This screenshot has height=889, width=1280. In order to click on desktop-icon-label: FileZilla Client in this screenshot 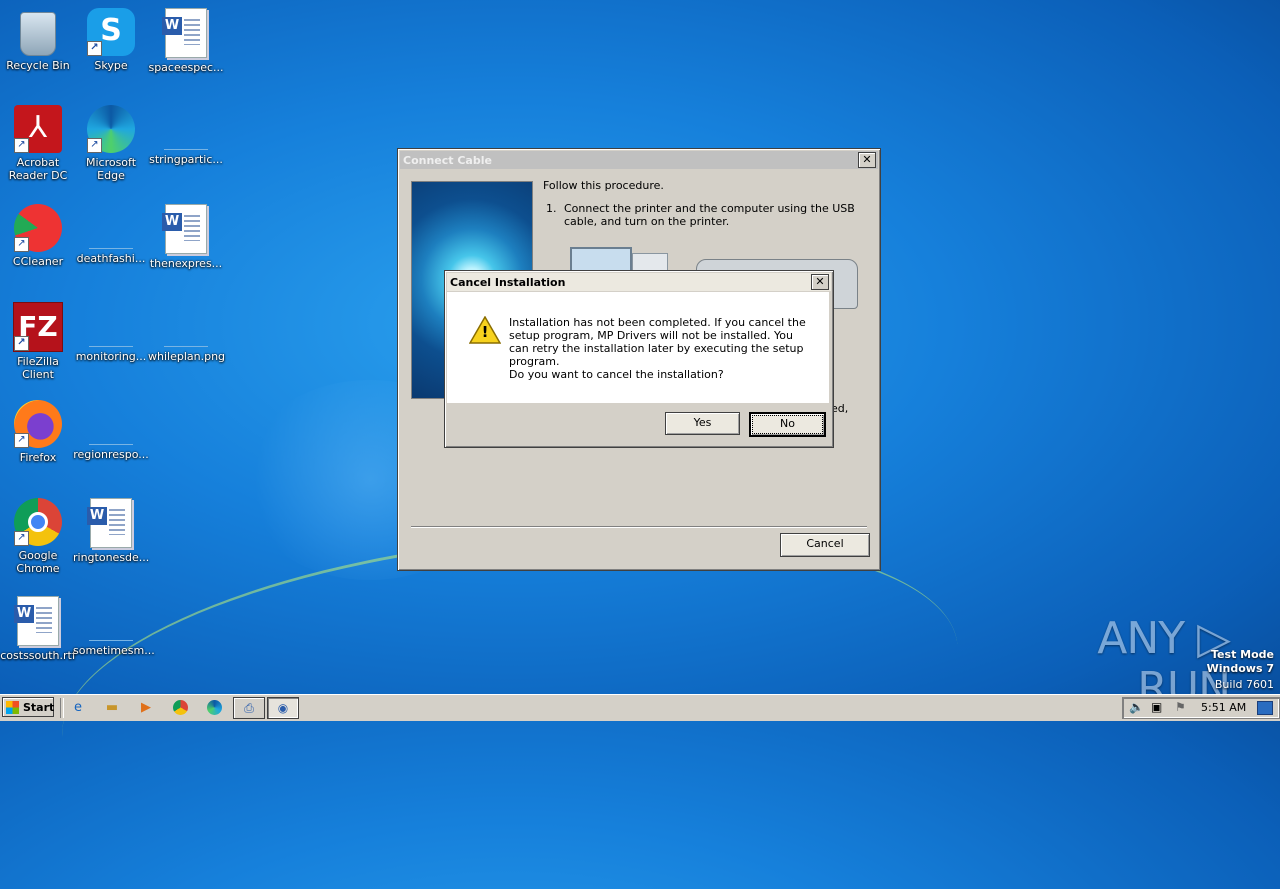, I will do `click(38, 368)`.